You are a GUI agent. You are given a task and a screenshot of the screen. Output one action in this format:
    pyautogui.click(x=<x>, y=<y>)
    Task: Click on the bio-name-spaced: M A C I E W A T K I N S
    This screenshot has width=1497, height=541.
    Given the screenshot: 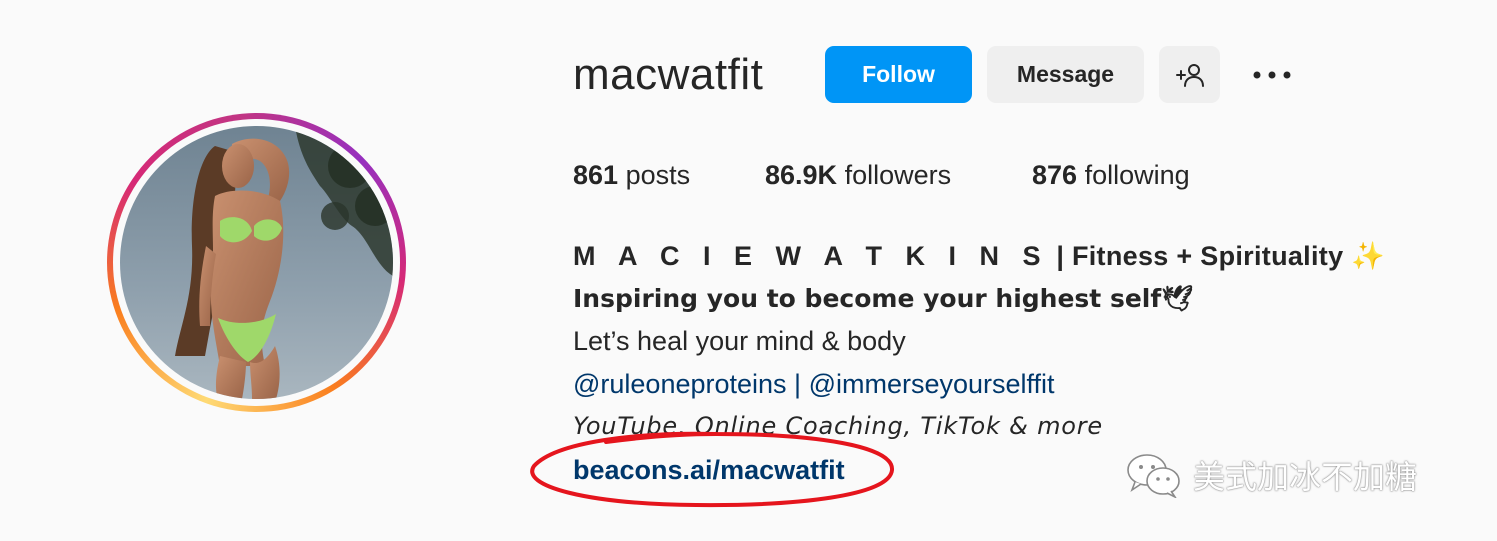 What is the action you would take?
    pyautogui.click(x=811, y=256)
    